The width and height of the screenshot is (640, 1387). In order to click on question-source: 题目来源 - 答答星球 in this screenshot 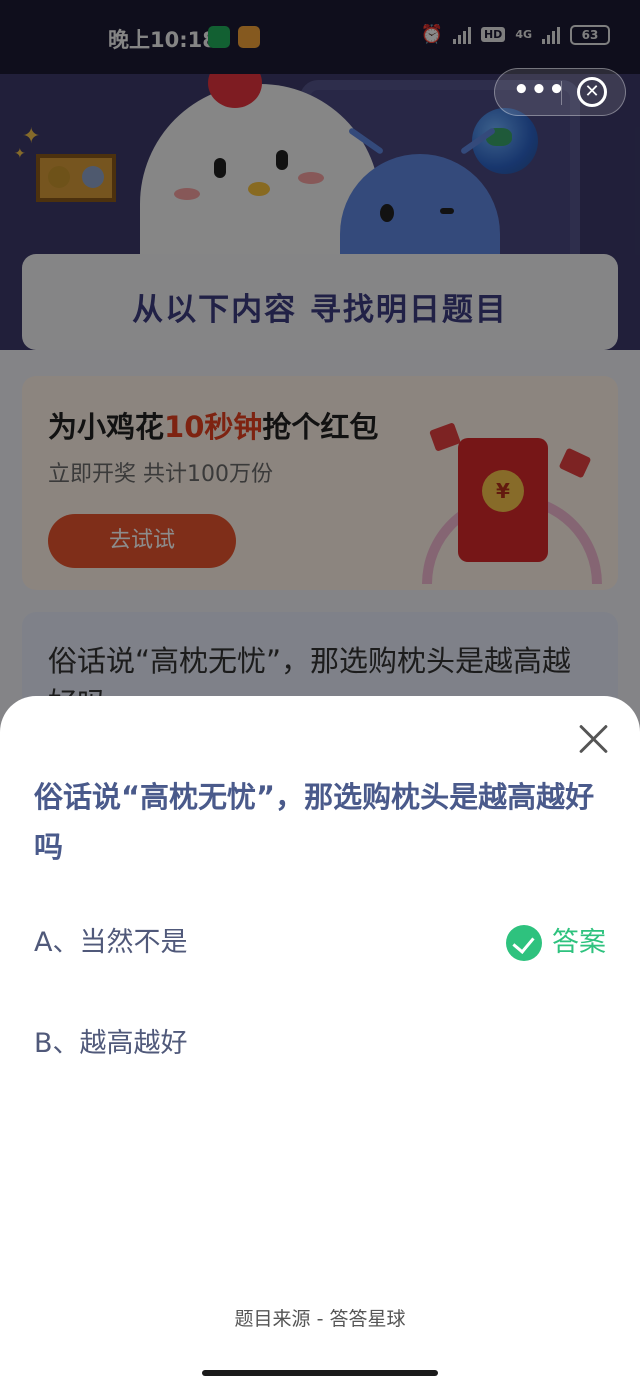, I will do `click(320, 1319)`.